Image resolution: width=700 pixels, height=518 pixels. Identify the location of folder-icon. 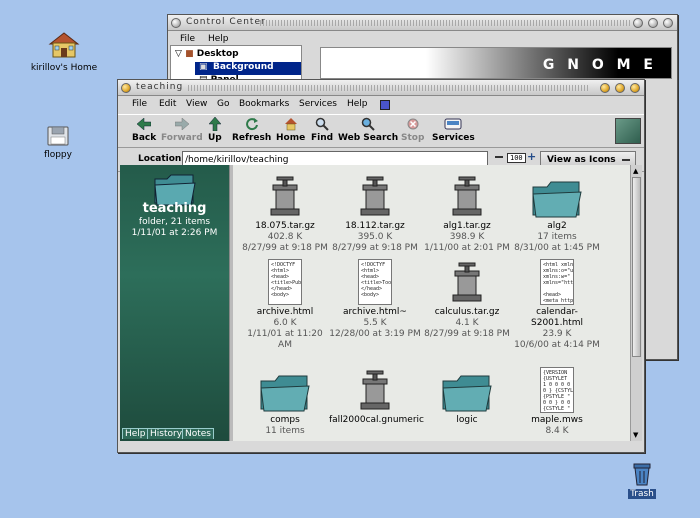
(557, 199).